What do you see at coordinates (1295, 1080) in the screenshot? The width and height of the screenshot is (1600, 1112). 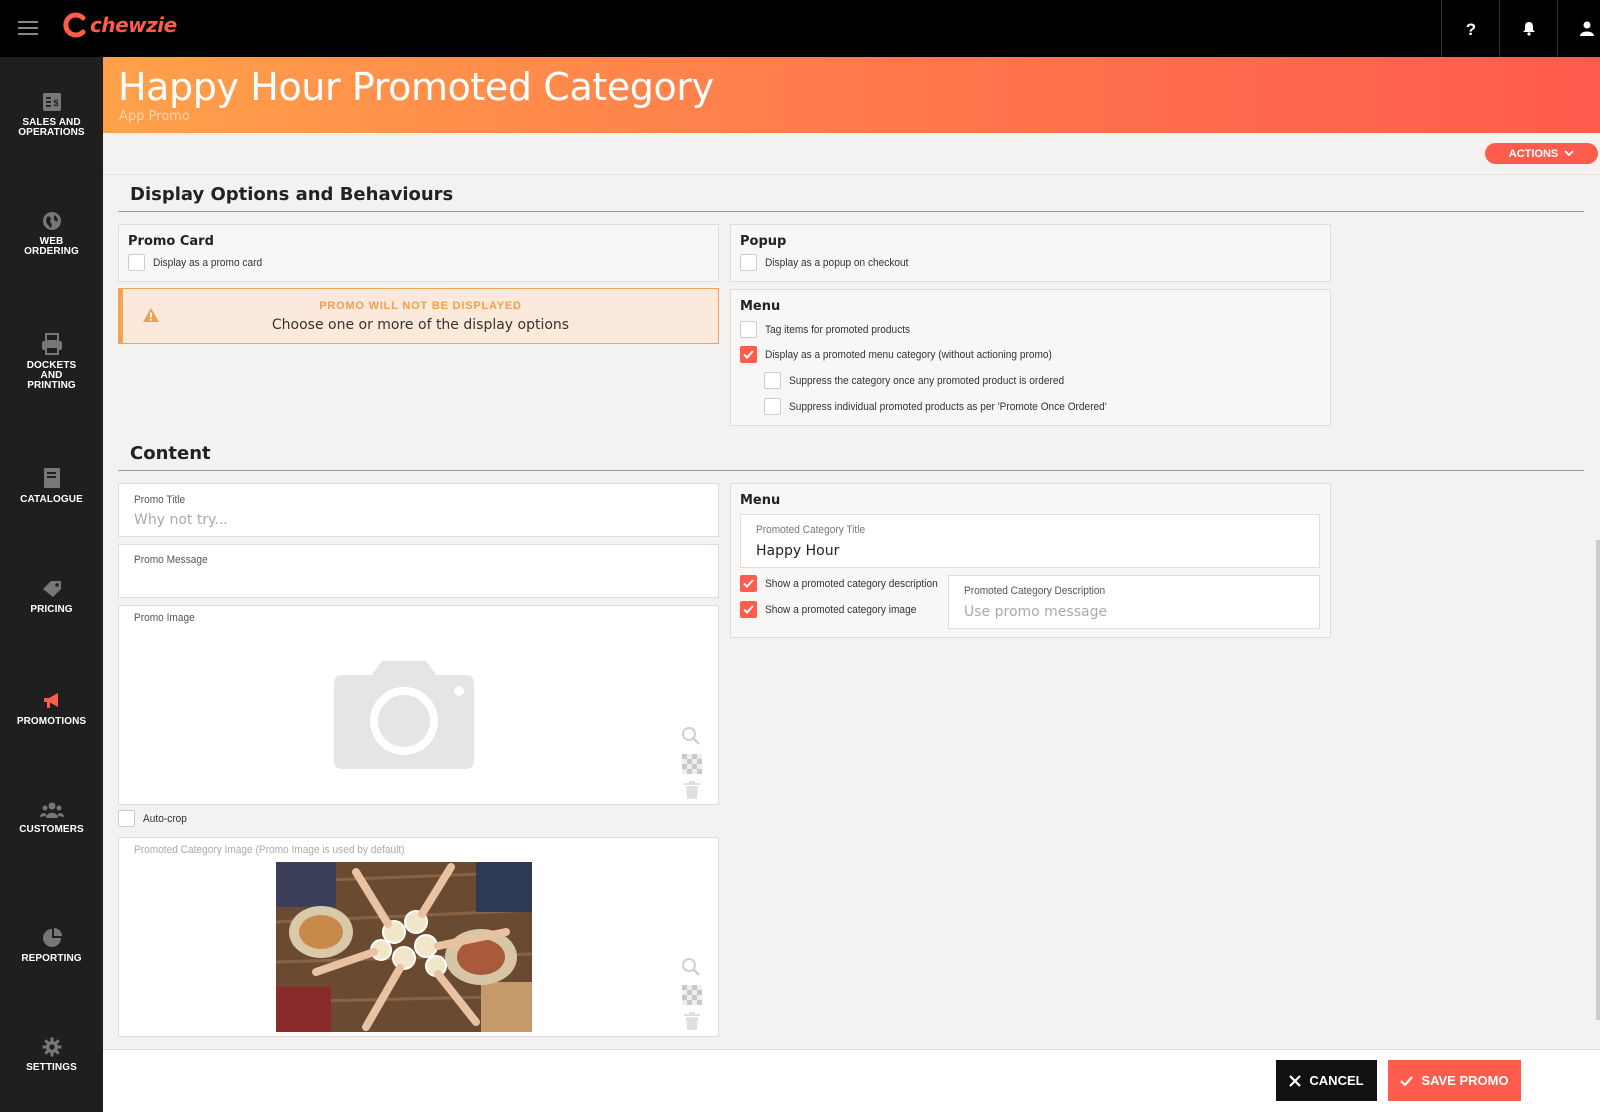 I see `close-icon` at bounding box center [1295, 1080].